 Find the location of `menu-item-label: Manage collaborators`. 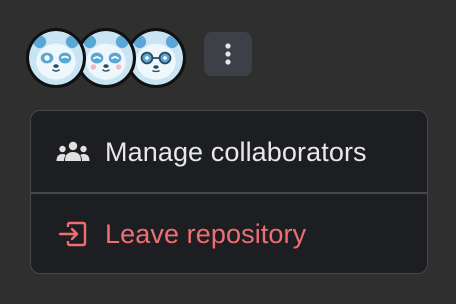

menu-item-label: Manage collaborators is located at coordinates (236, 151).